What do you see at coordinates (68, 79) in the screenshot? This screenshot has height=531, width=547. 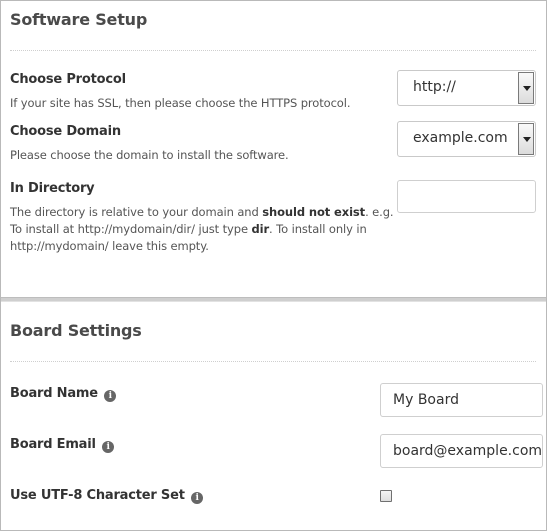 I see `choose-protocol-label: Choose Protocol` at bounding box center [68, 79].